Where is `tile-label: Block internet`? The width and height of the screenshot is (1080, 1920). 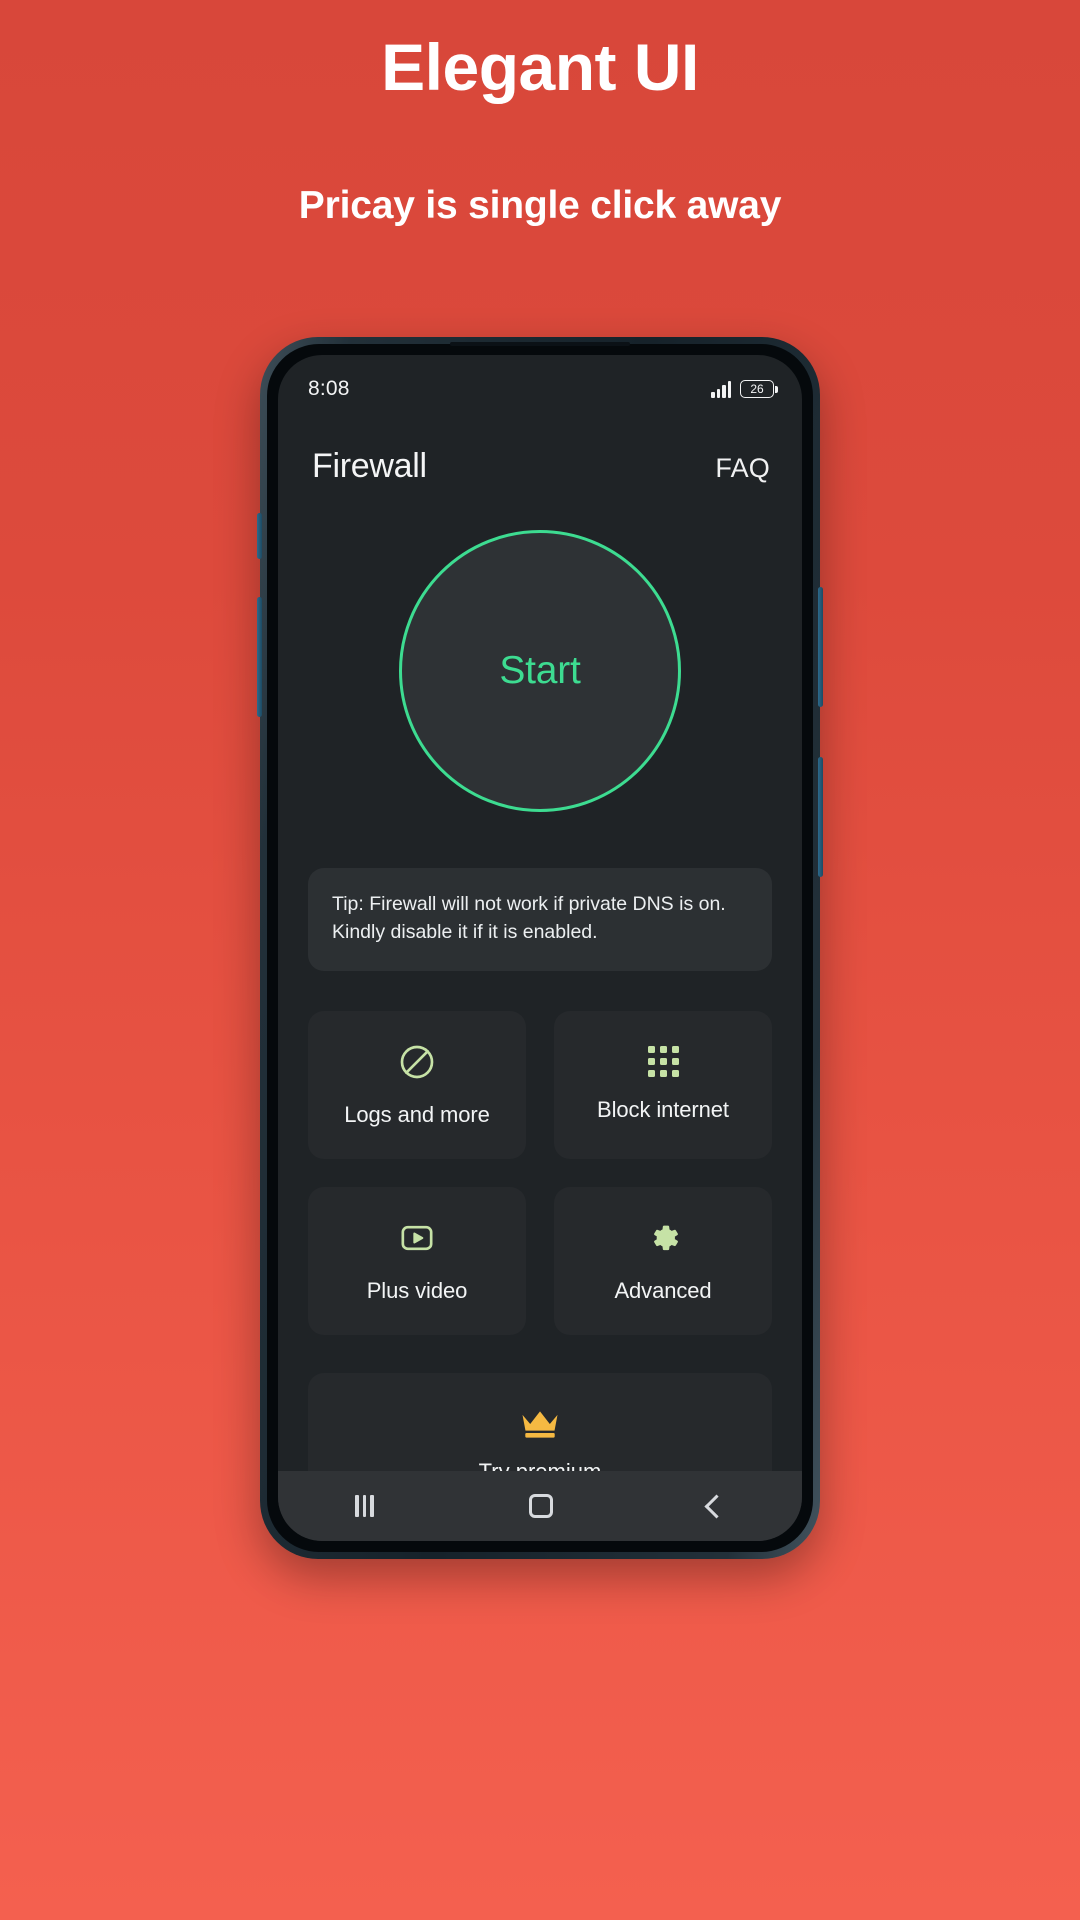 tile-label: Block internet is located at coordinates (663, 1110).